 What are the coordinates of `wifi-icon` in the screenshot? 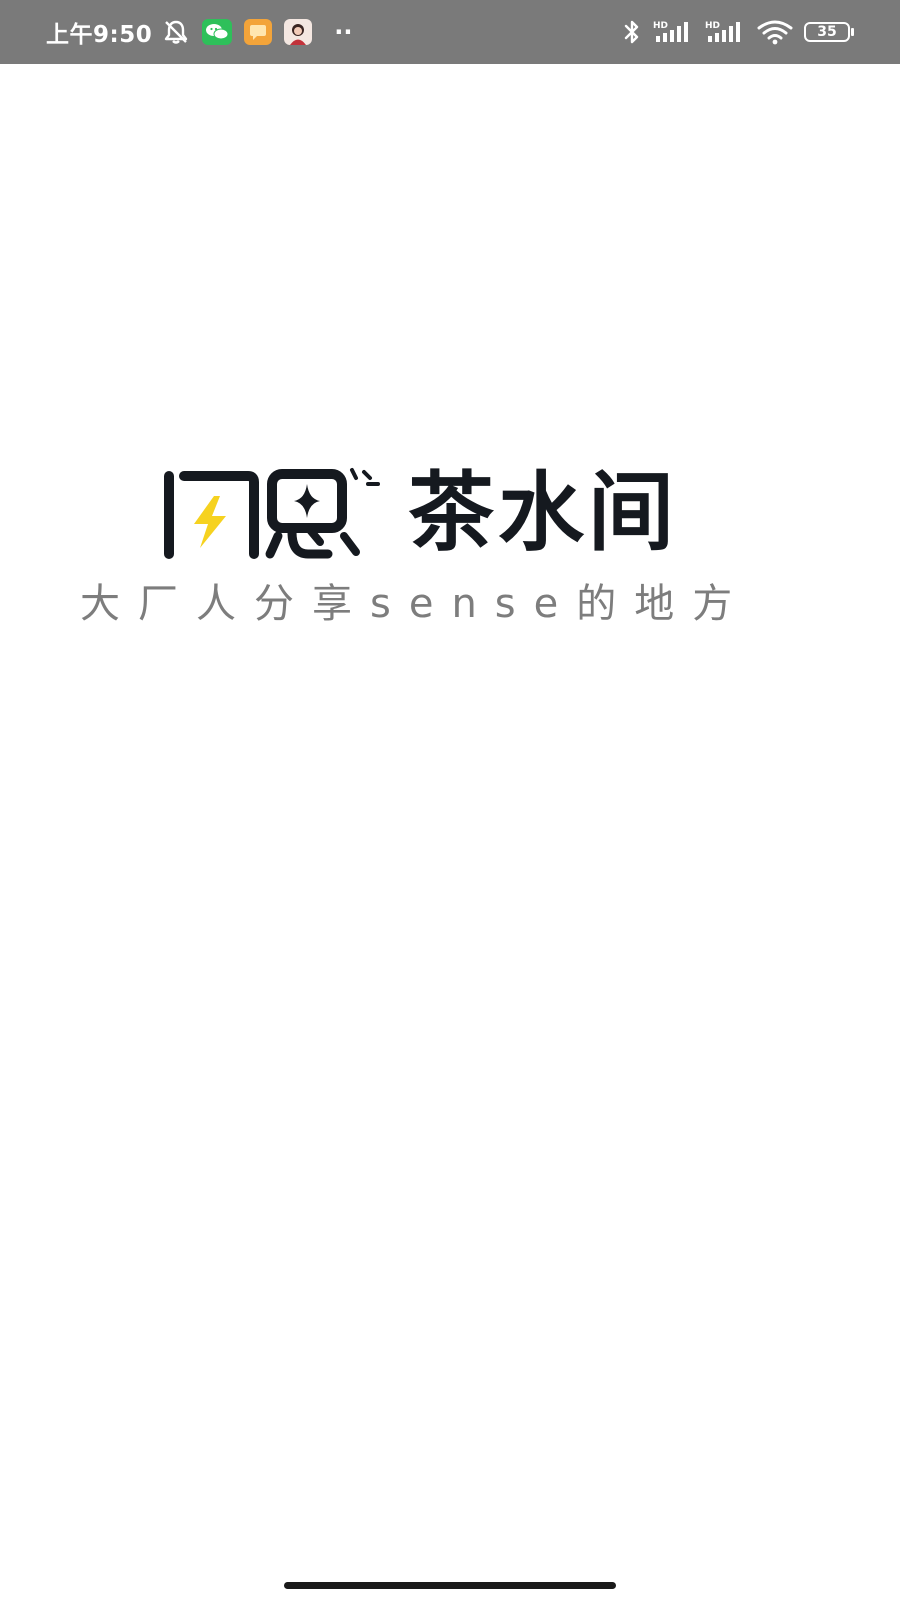 It's located at (775, 32).